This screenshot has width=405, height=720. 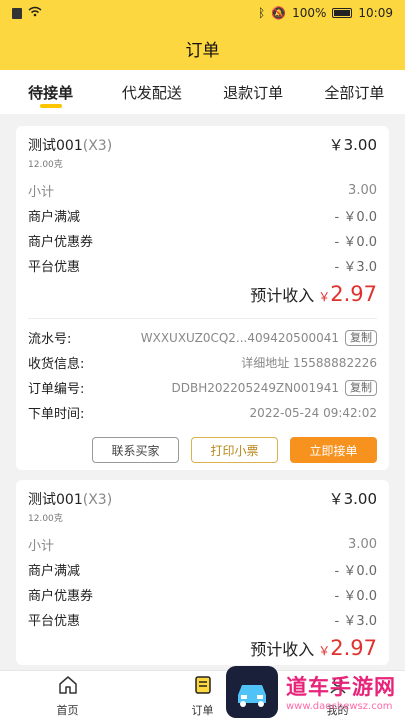 What do you see at coordinates (68, 686) in the screenshot?
I see `home-icon` at bounding box center [68, 686].